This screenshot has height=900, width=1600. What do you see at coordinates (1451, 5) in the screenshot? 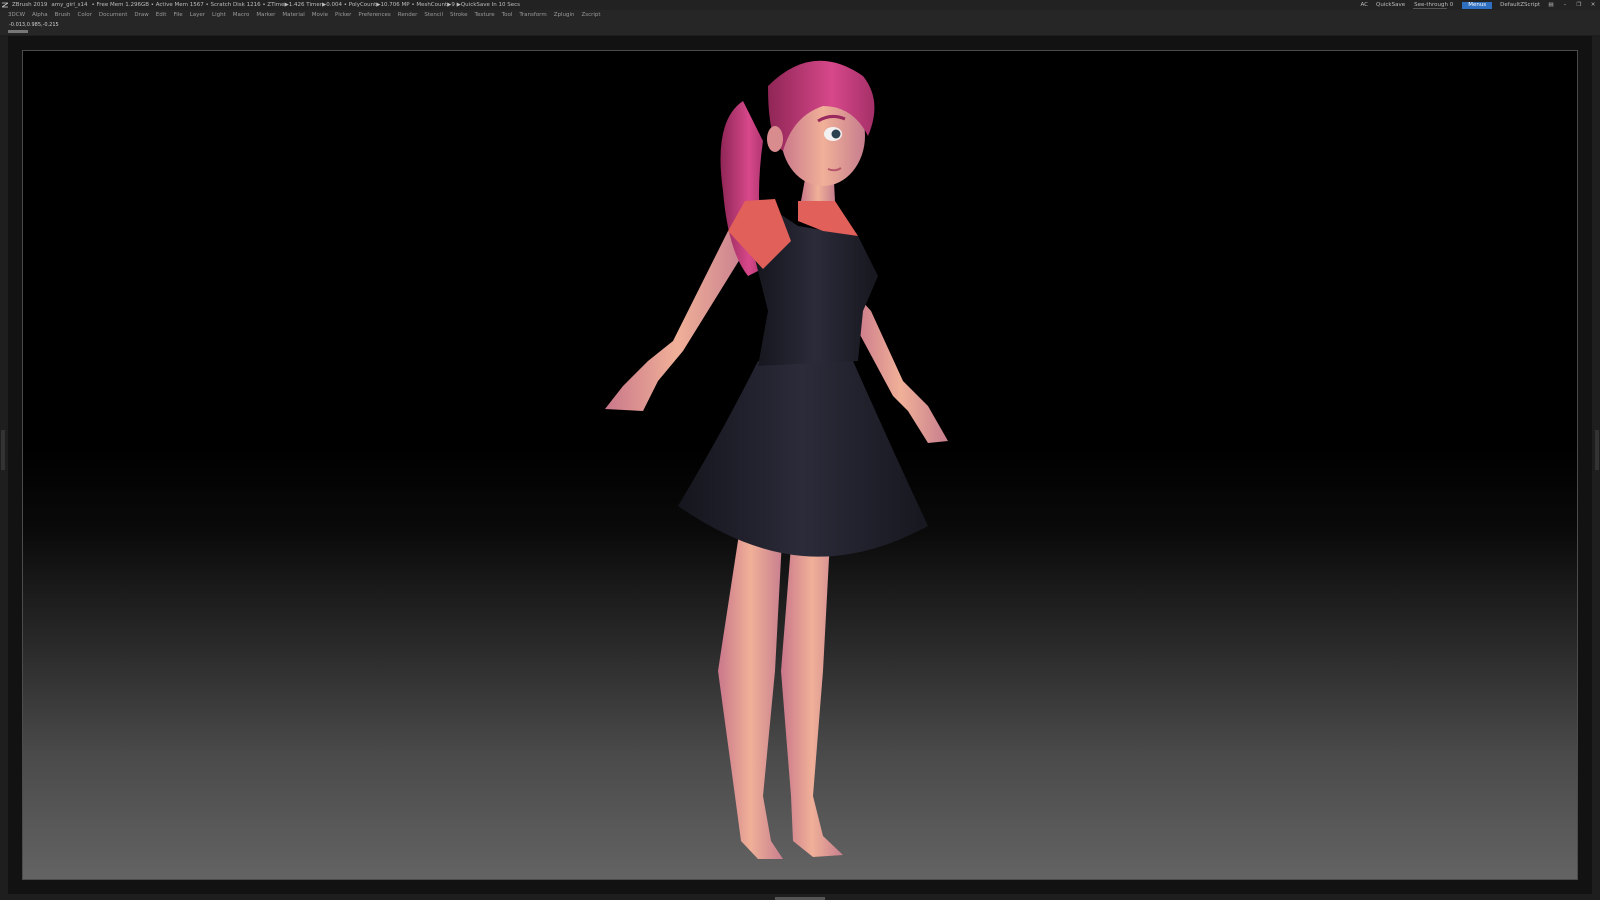
I see `see-through-value: 0` at bounding box center [1451, 5].